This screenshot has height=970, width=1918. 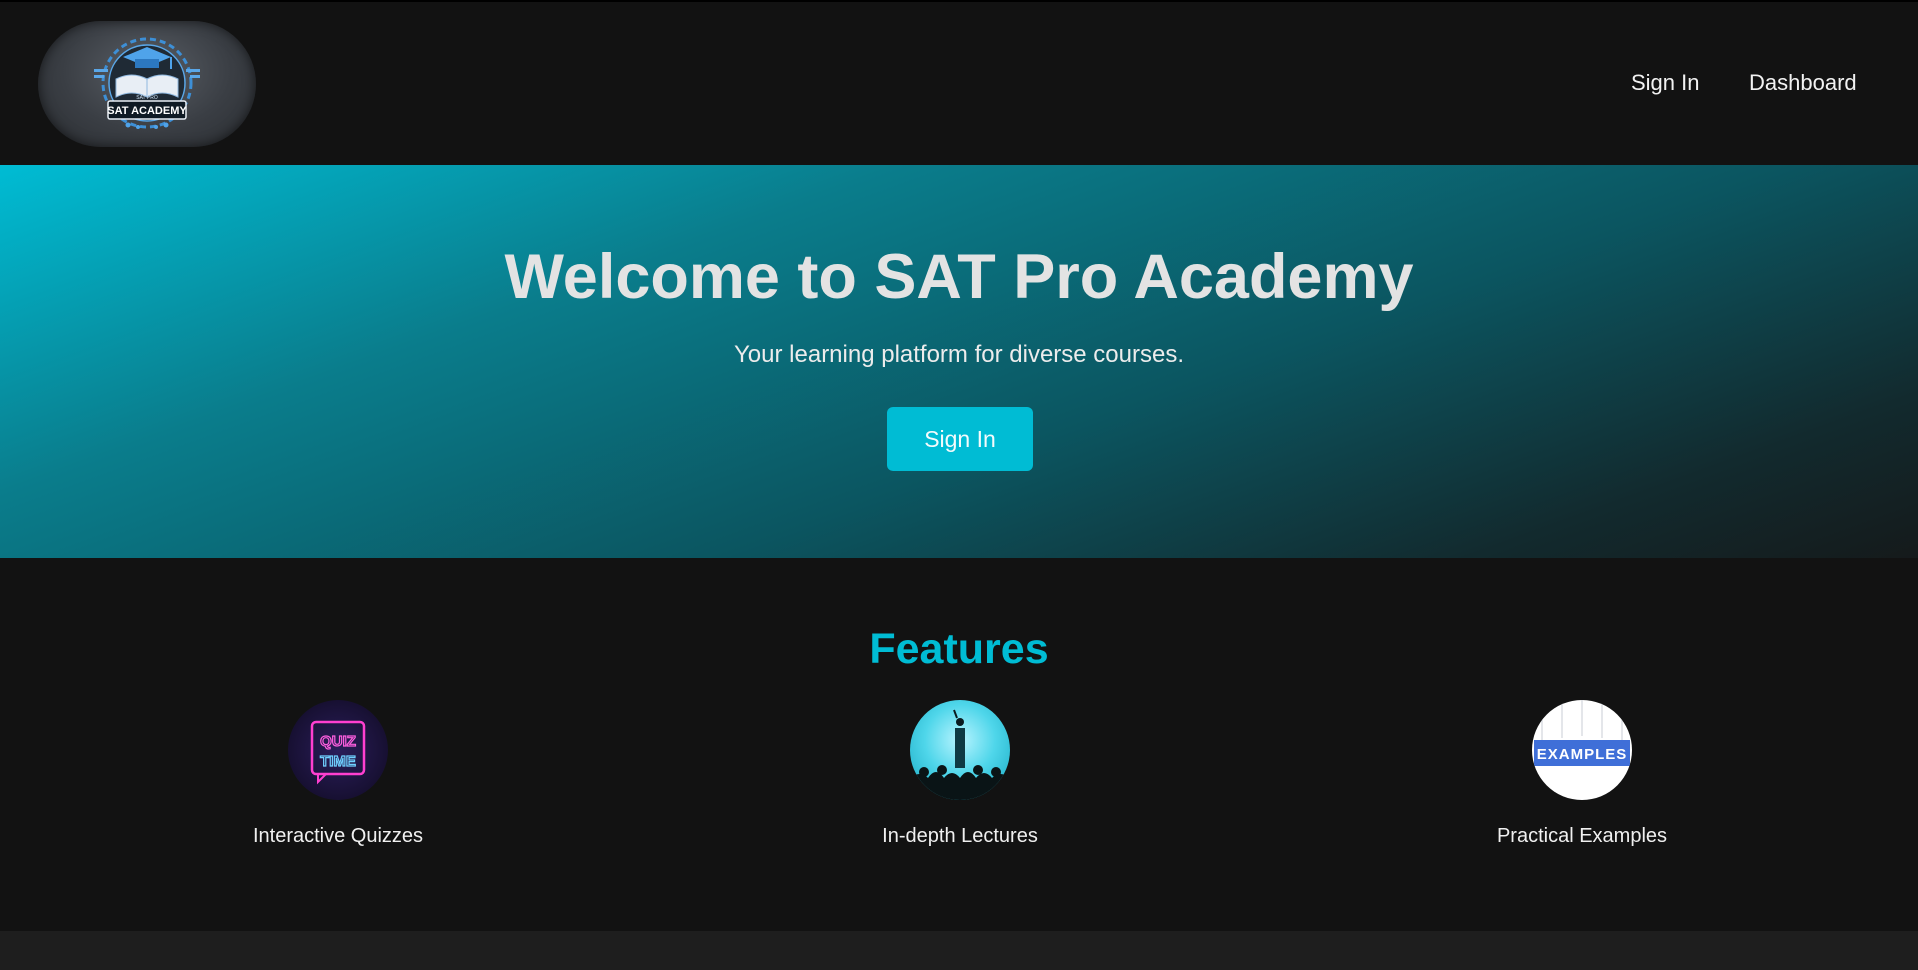 I want to click on quiz-time-neon-icon: QUIZ TIME, so click(x=338, y=750).